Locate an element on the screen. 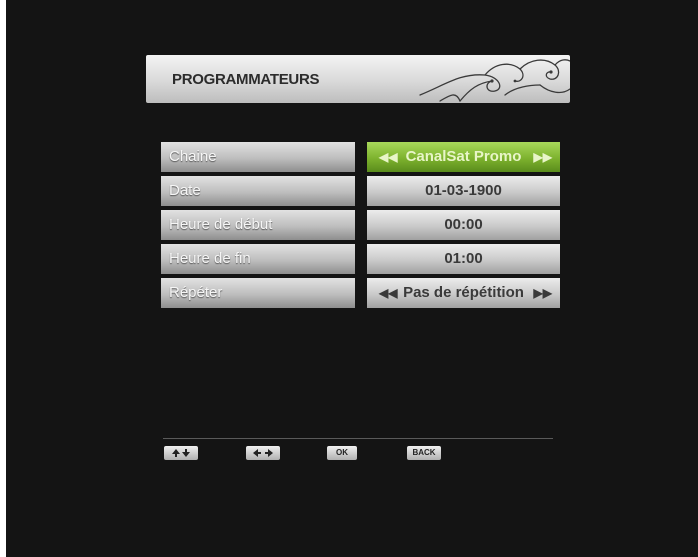 This screenshot has width=698, height=557. up-down-arrows-icon is located at coordinates (181, 453).